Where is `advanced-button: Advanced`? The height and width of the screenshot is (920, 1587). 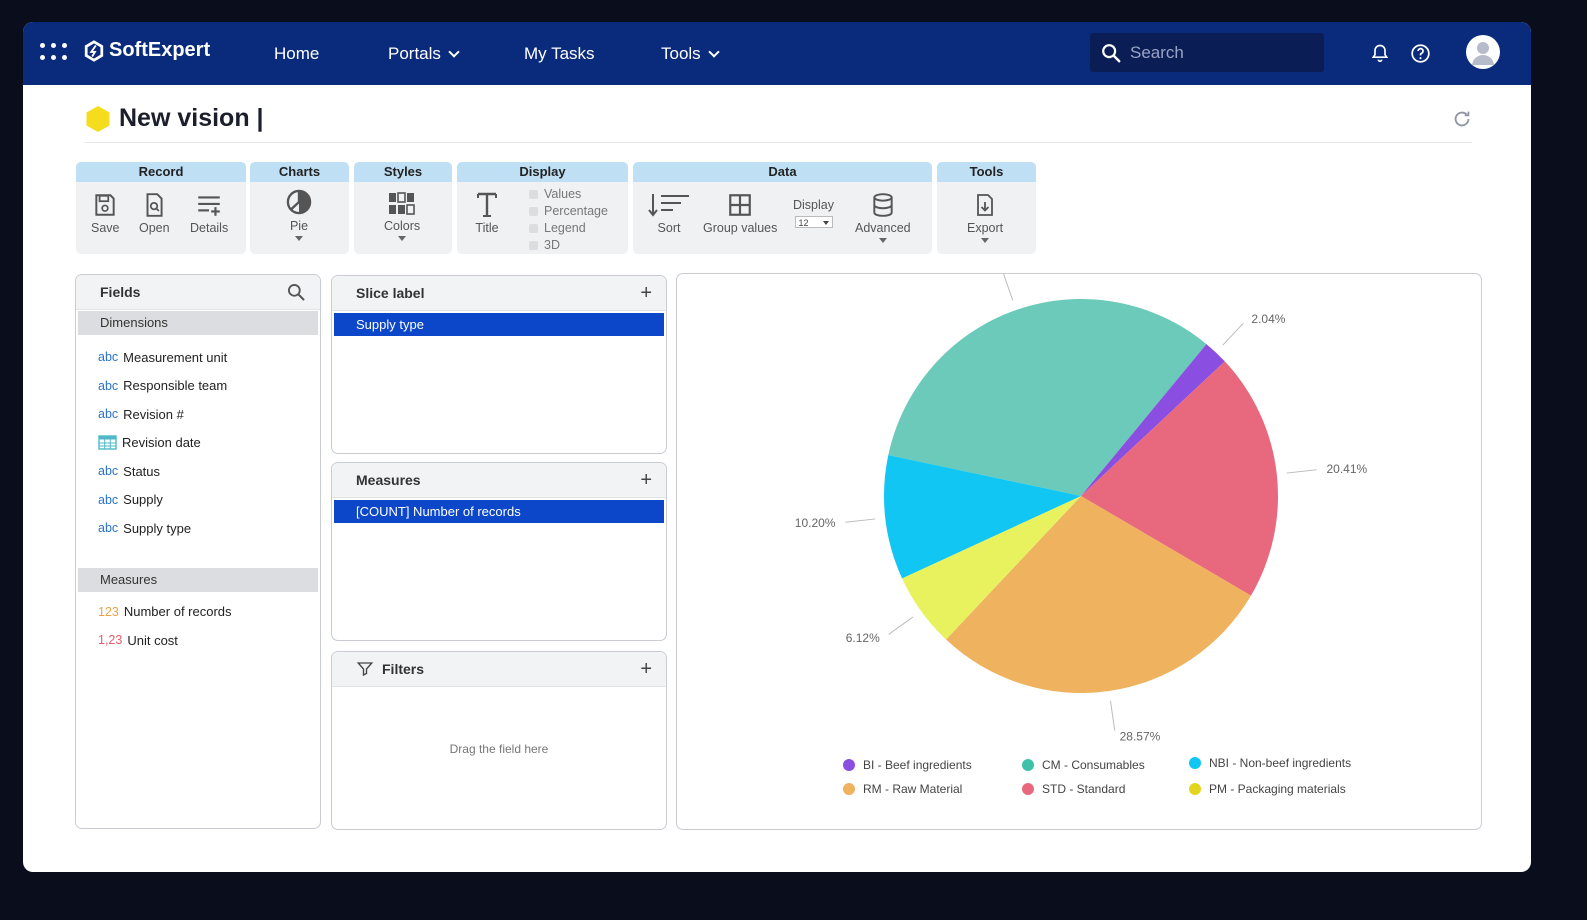
advanced-button: Advanced is located at coordinates (883, 217).